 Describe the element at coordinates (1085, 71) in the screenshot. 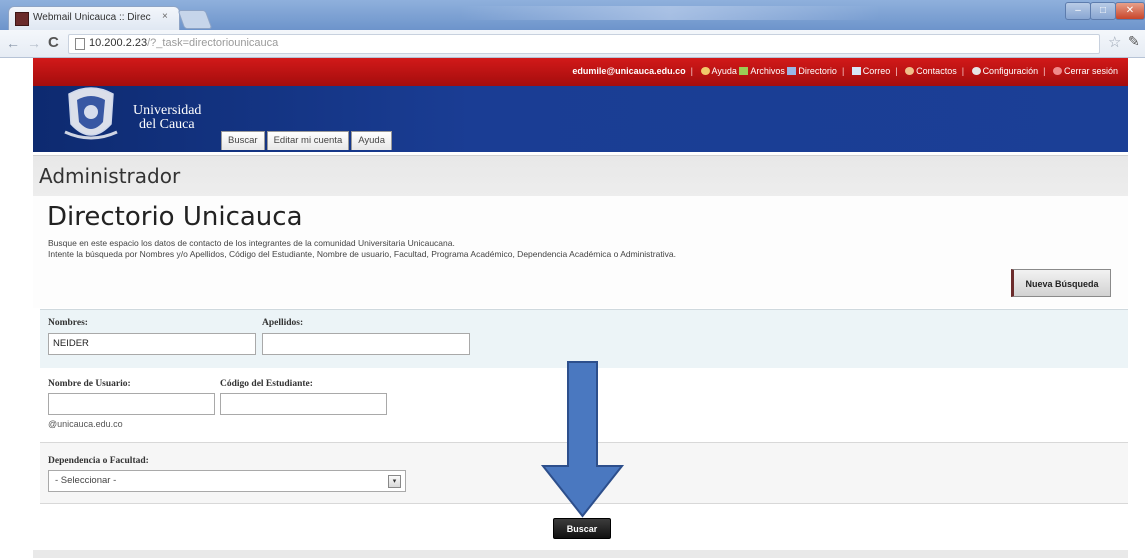

I see `link-cerrar-sesion: Cerrar sesión` at that location.